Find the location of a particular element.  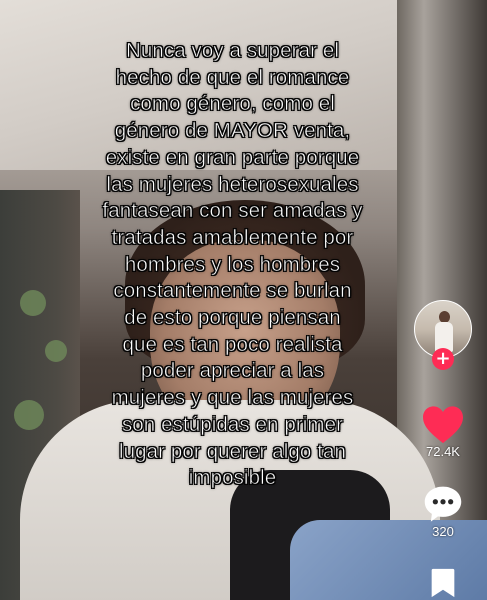

caption-line: Nunca voy a superar el is located at coordinates (232, 51).